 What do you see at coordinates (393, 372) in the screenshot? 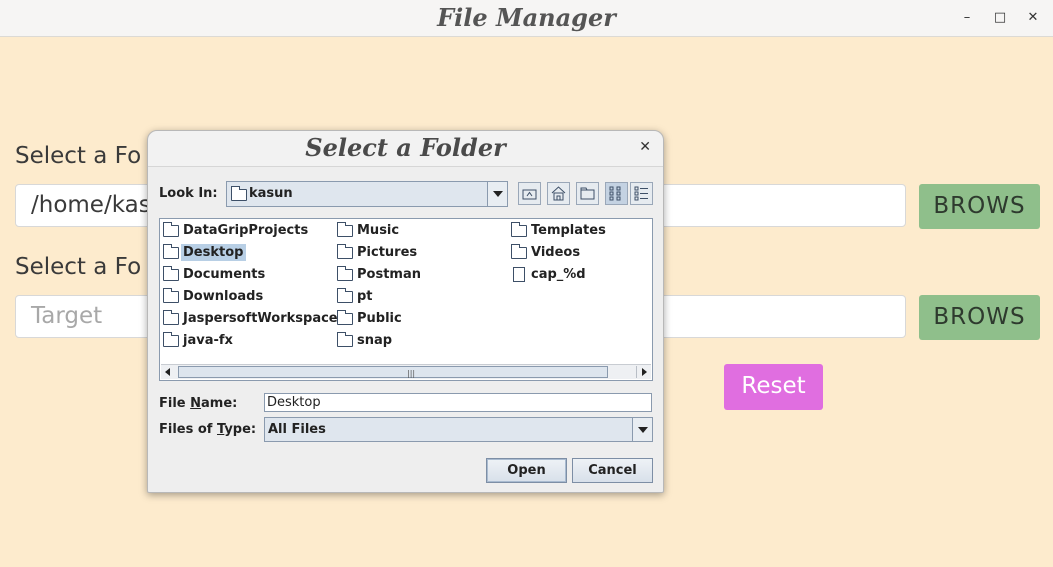
I see `scrollbar-thumb: |||` at bounding box center [393, 372].